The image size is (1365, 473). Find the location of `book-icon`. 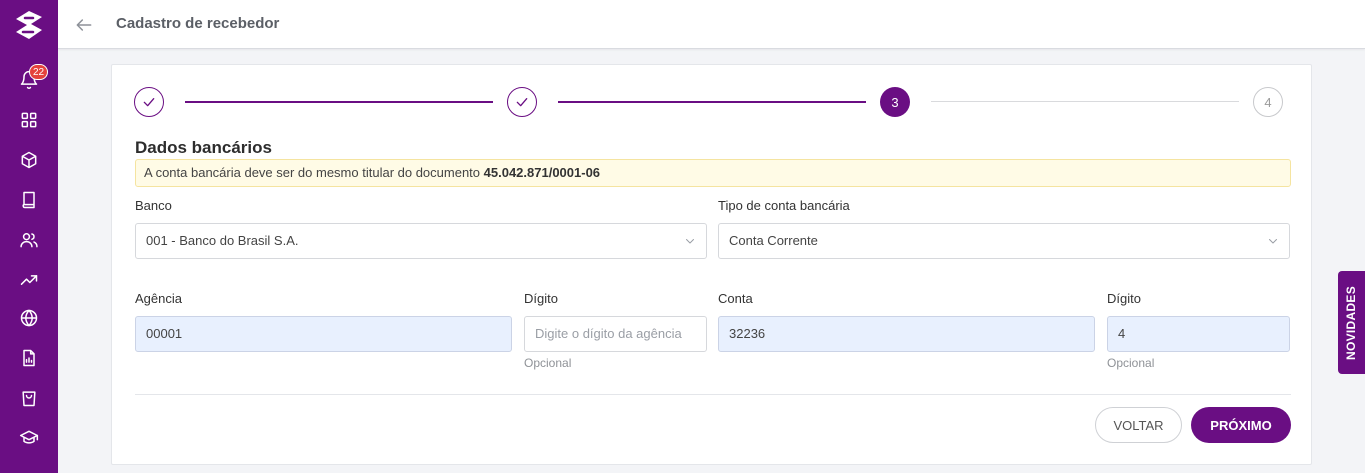

book-icon is located at coordinates (28, 200).